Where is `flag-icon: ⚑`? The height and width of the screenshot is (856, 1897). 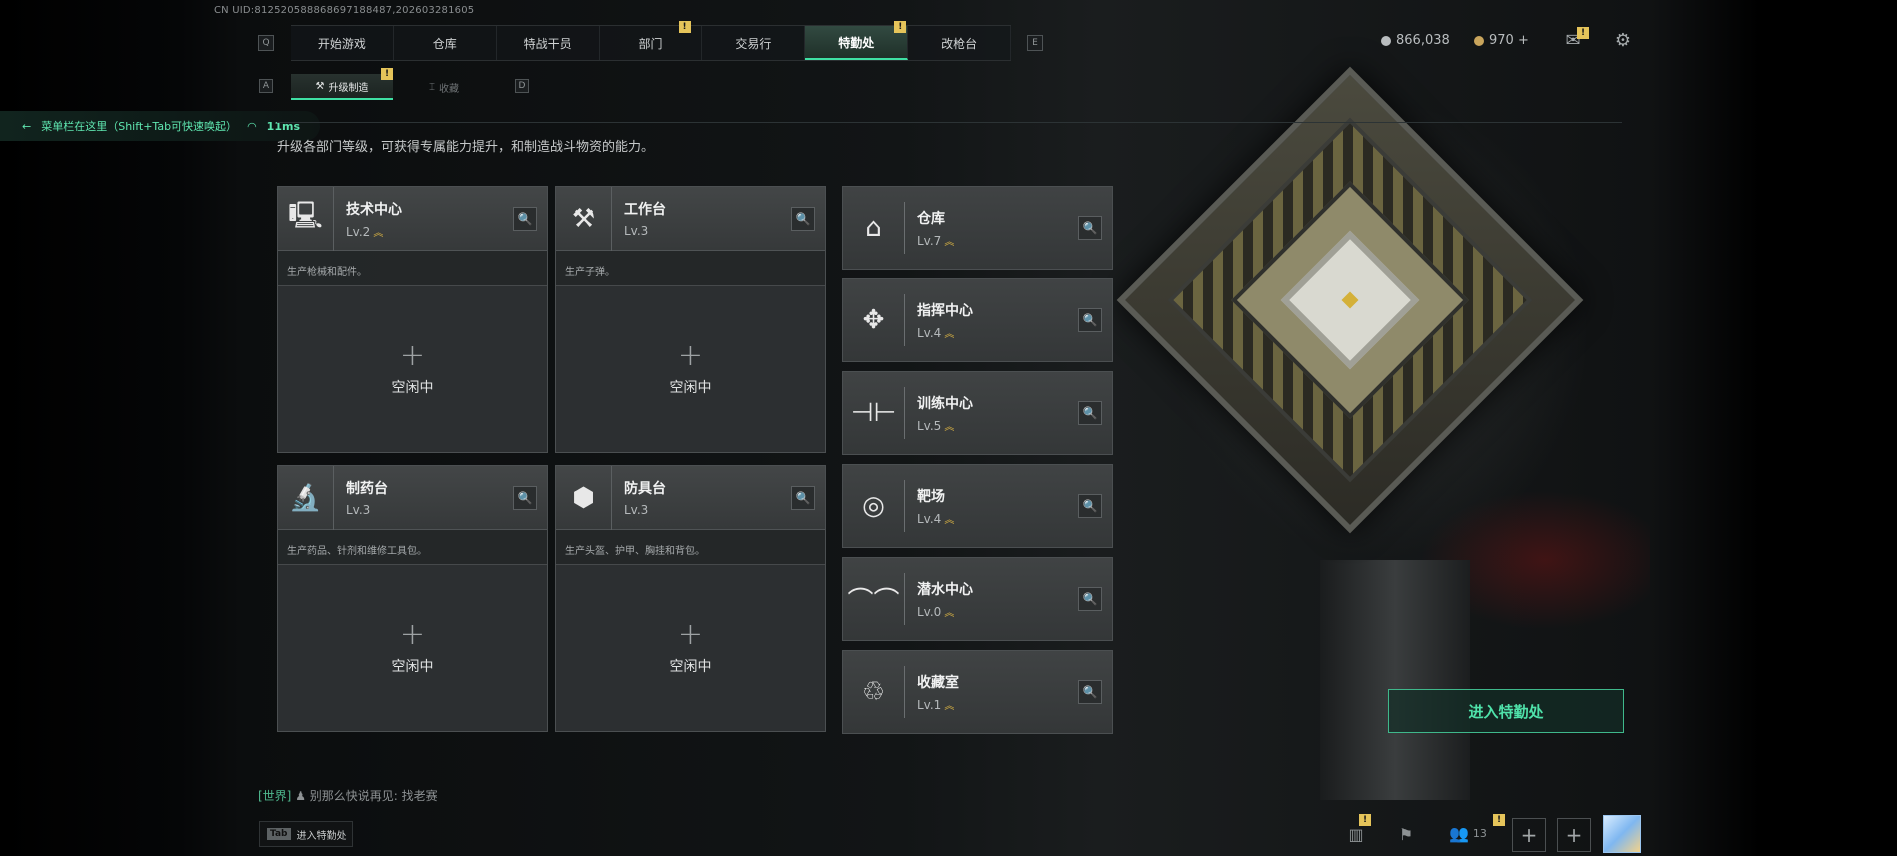 flag-icon: ⚑ is located at coordinates (1406, 834).